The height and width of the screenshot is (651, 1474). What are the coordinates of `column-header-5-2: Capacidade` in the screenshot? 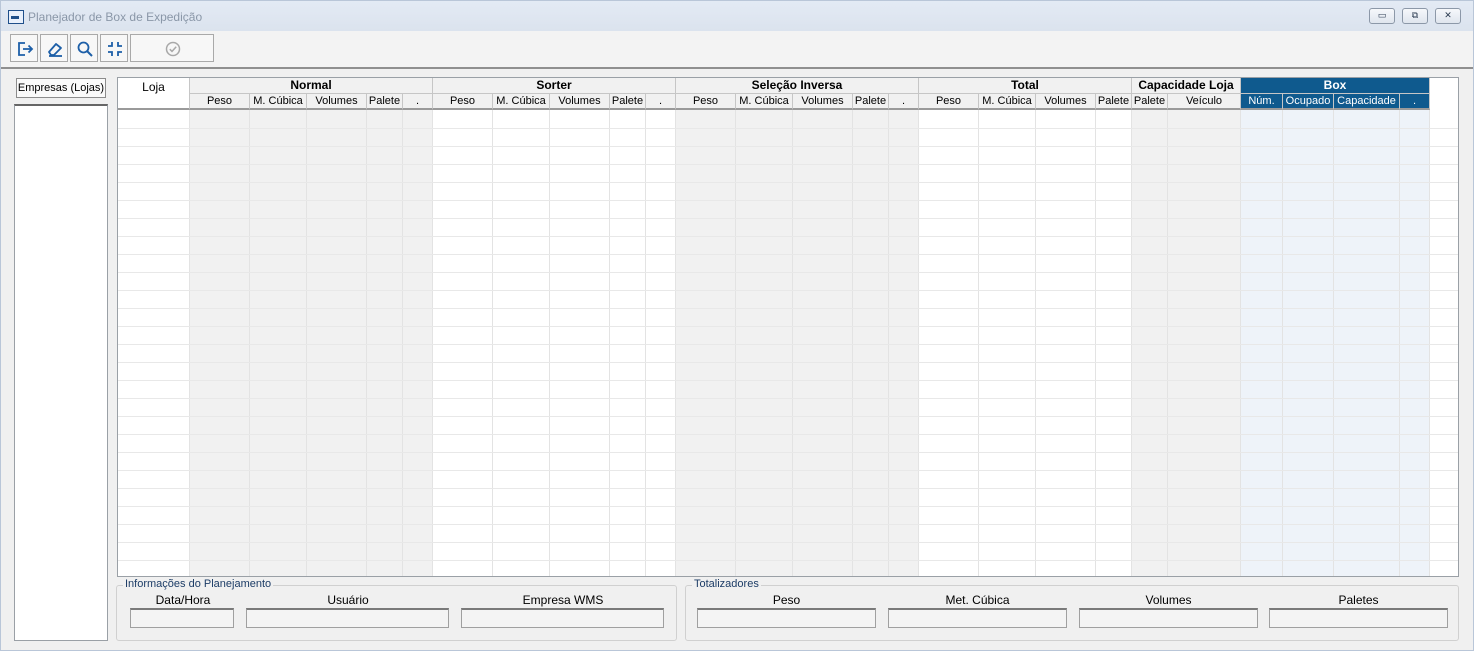 It's located at (1367, 102).